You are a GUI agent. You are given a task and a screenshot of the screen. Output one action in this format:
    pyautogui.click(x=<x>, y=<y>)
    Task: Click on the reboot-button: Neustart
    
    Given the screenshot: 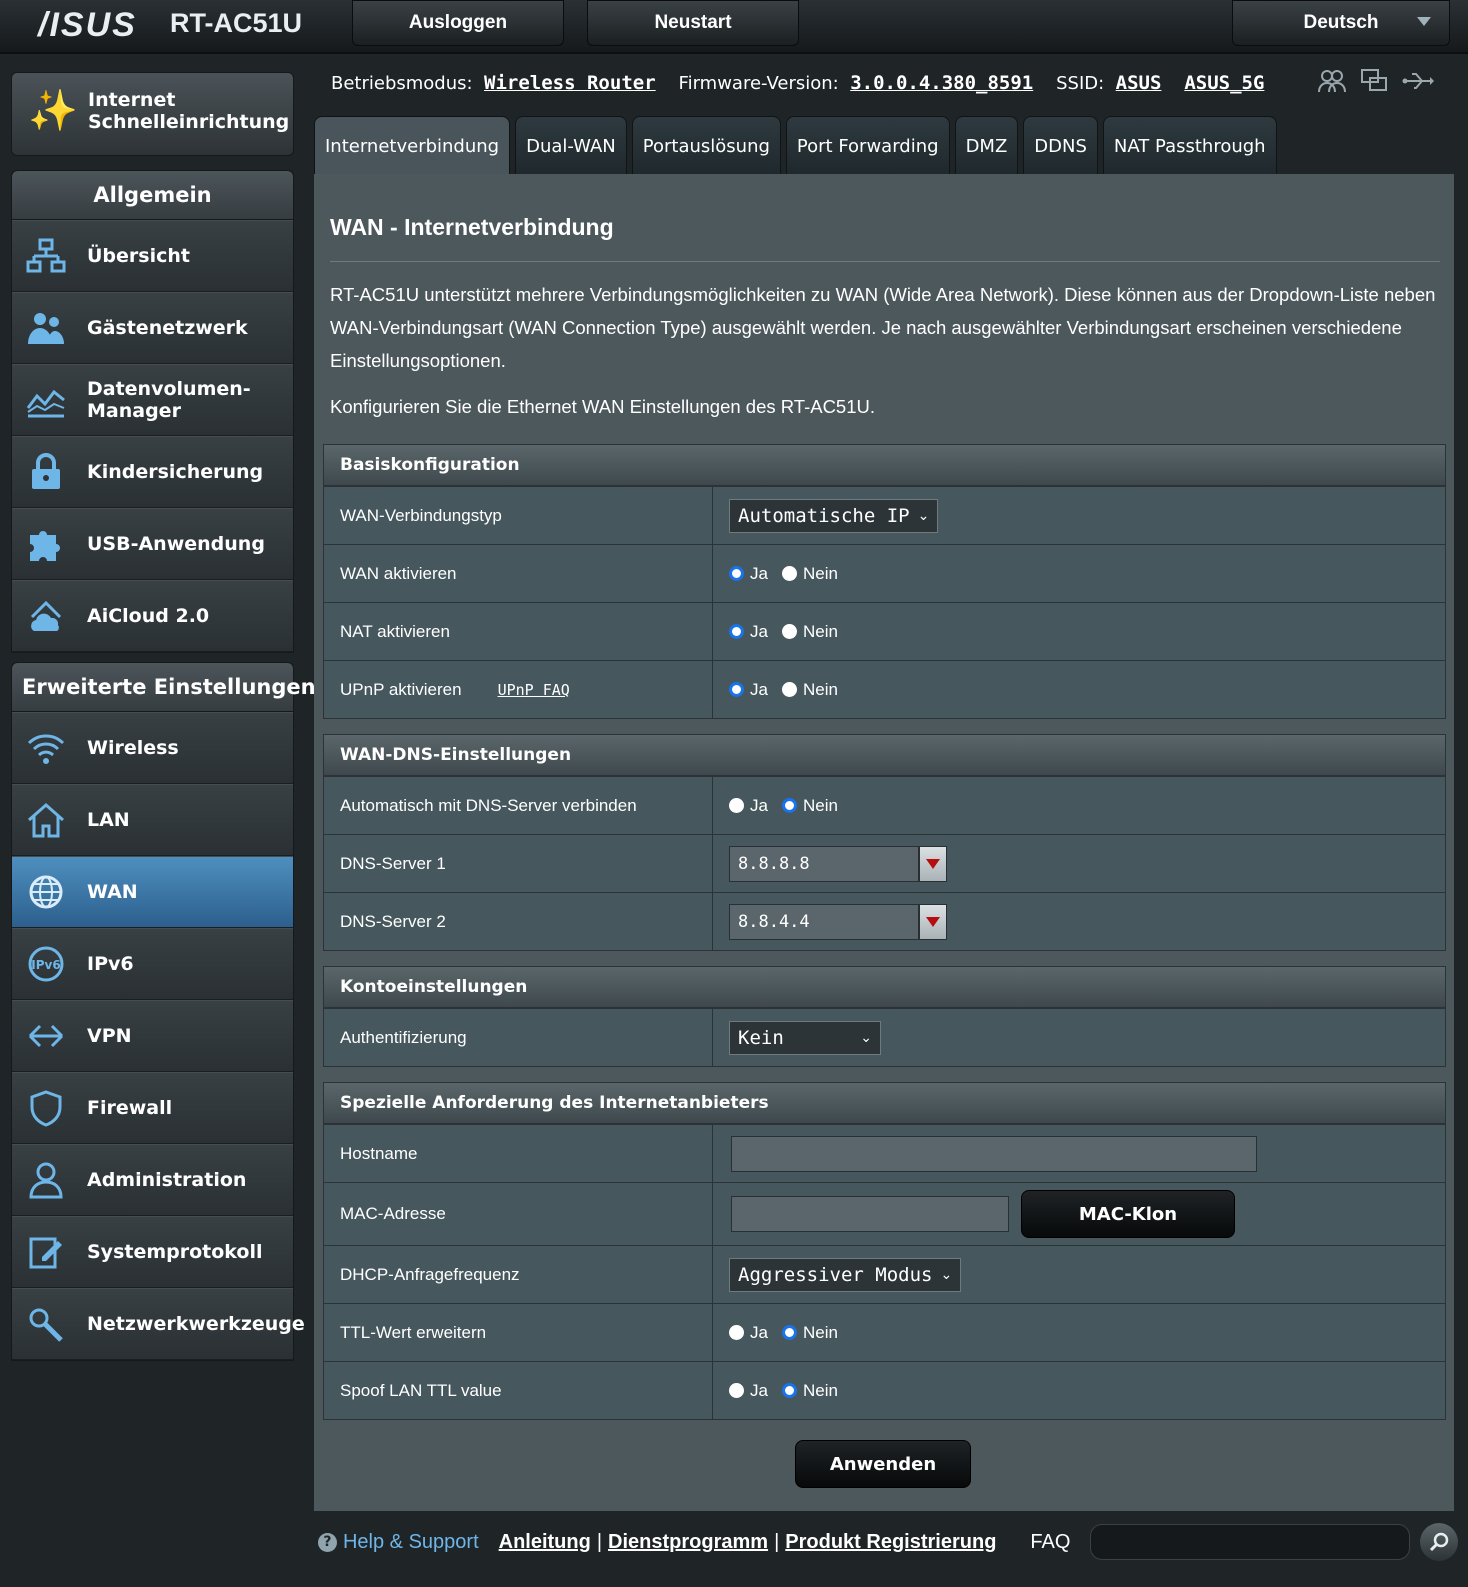 What is the action you would take?
    pyautogui.click(x=693, y=23)
    